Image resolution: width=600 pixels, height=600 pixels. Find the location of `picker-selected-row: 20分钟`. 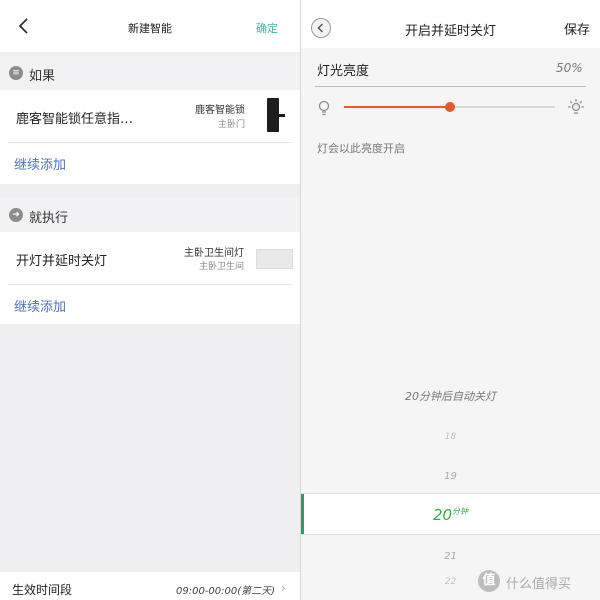

picker-selected-row: 20分钟 is located at coordinates (450, 514).